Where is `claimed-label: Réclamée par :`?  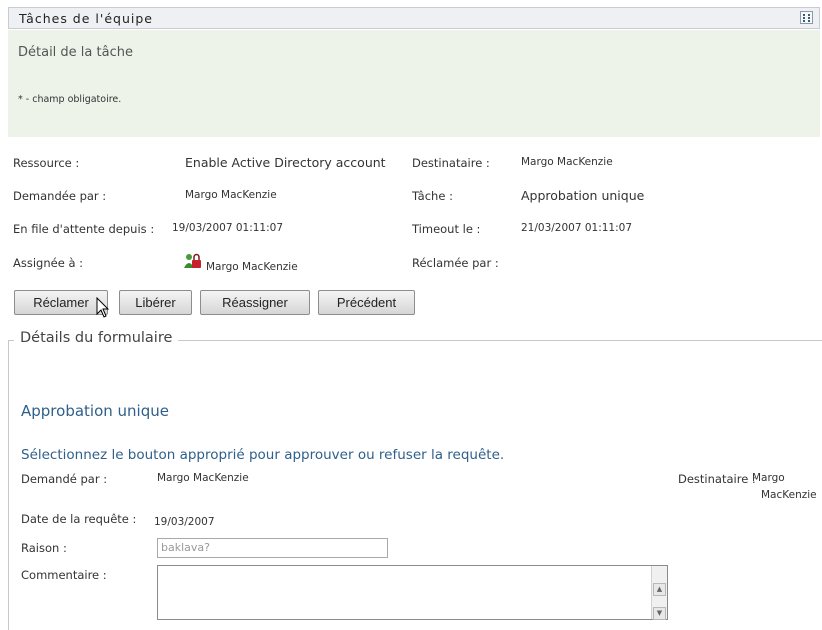 claimed-label: Réclamée par : is located at coordinates (455, 263).